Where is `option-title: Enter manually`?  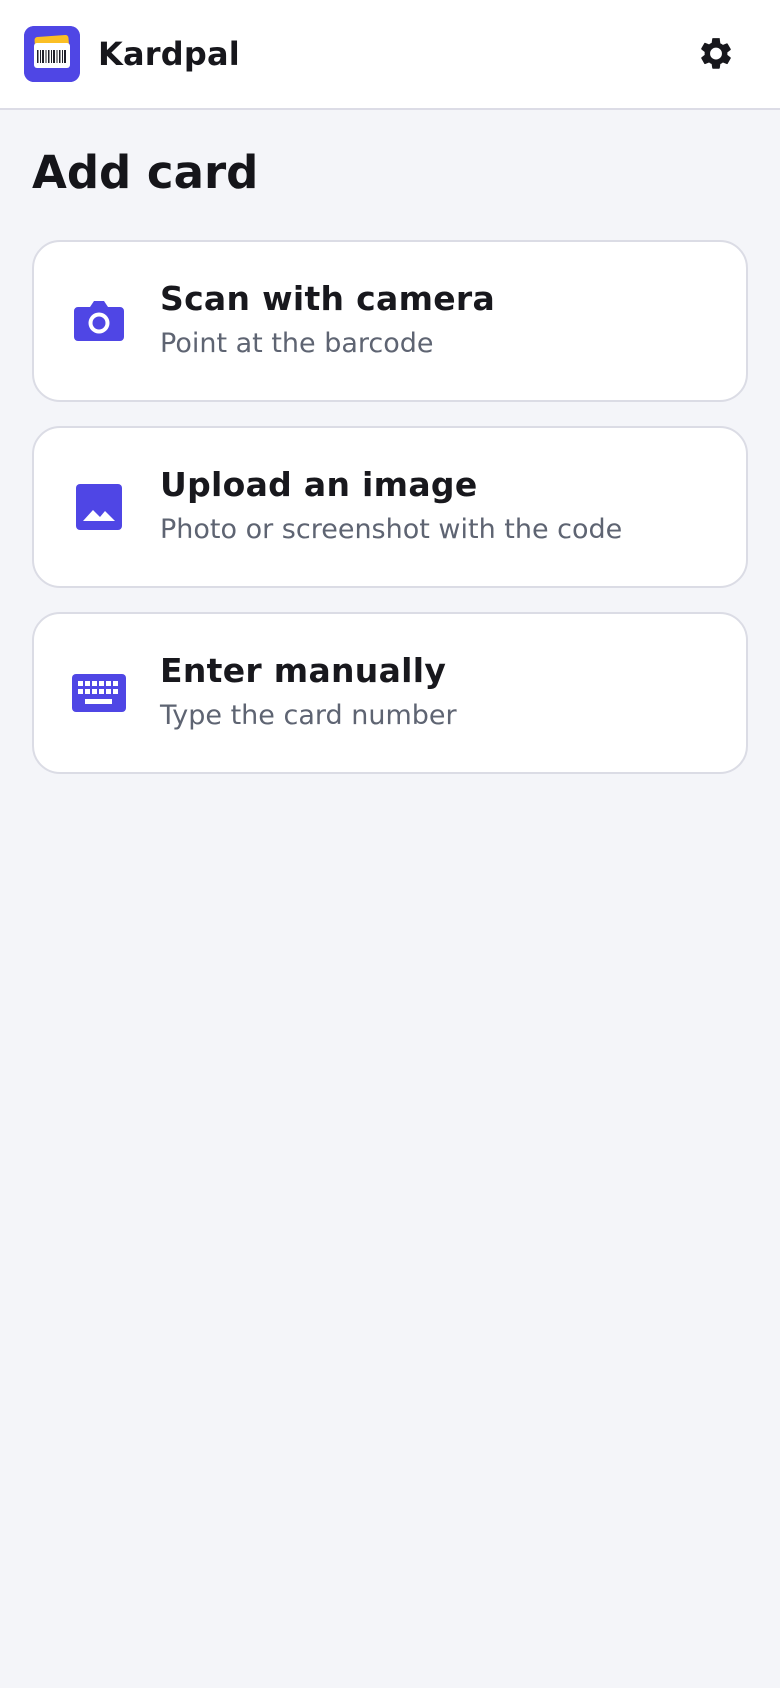 option-title: Enter manually is located at coordinates (303, 671).